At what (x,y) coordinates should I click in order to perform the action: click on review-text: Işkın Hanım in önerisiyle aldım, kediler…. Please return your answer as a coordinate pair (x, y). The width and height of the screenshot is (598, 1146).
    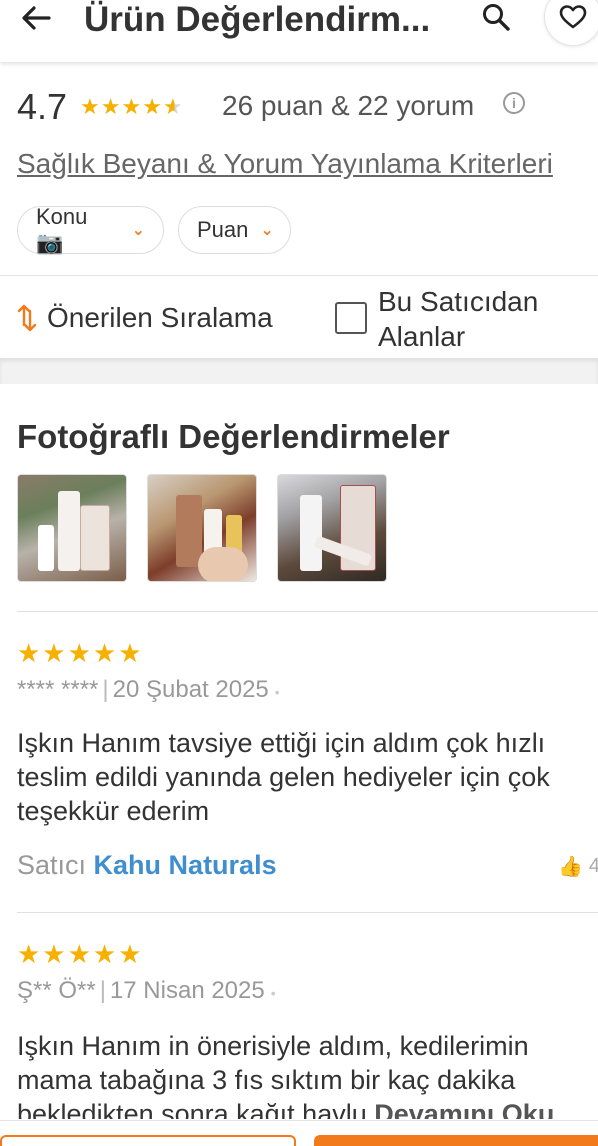
    Looking at the image, I should click on (299, 1074).